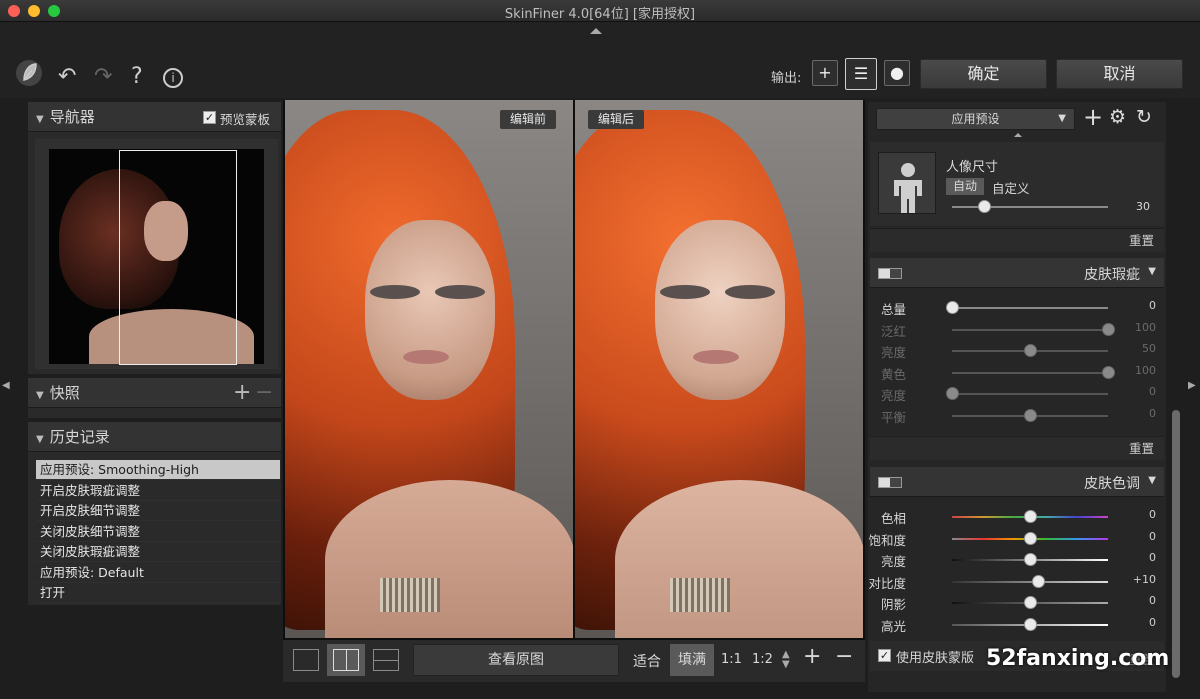  What do you see at coordinates (731, 659) in the screenshot?
I see `zoom-1-1-button: 1:1` at bounding box center [731, 659].